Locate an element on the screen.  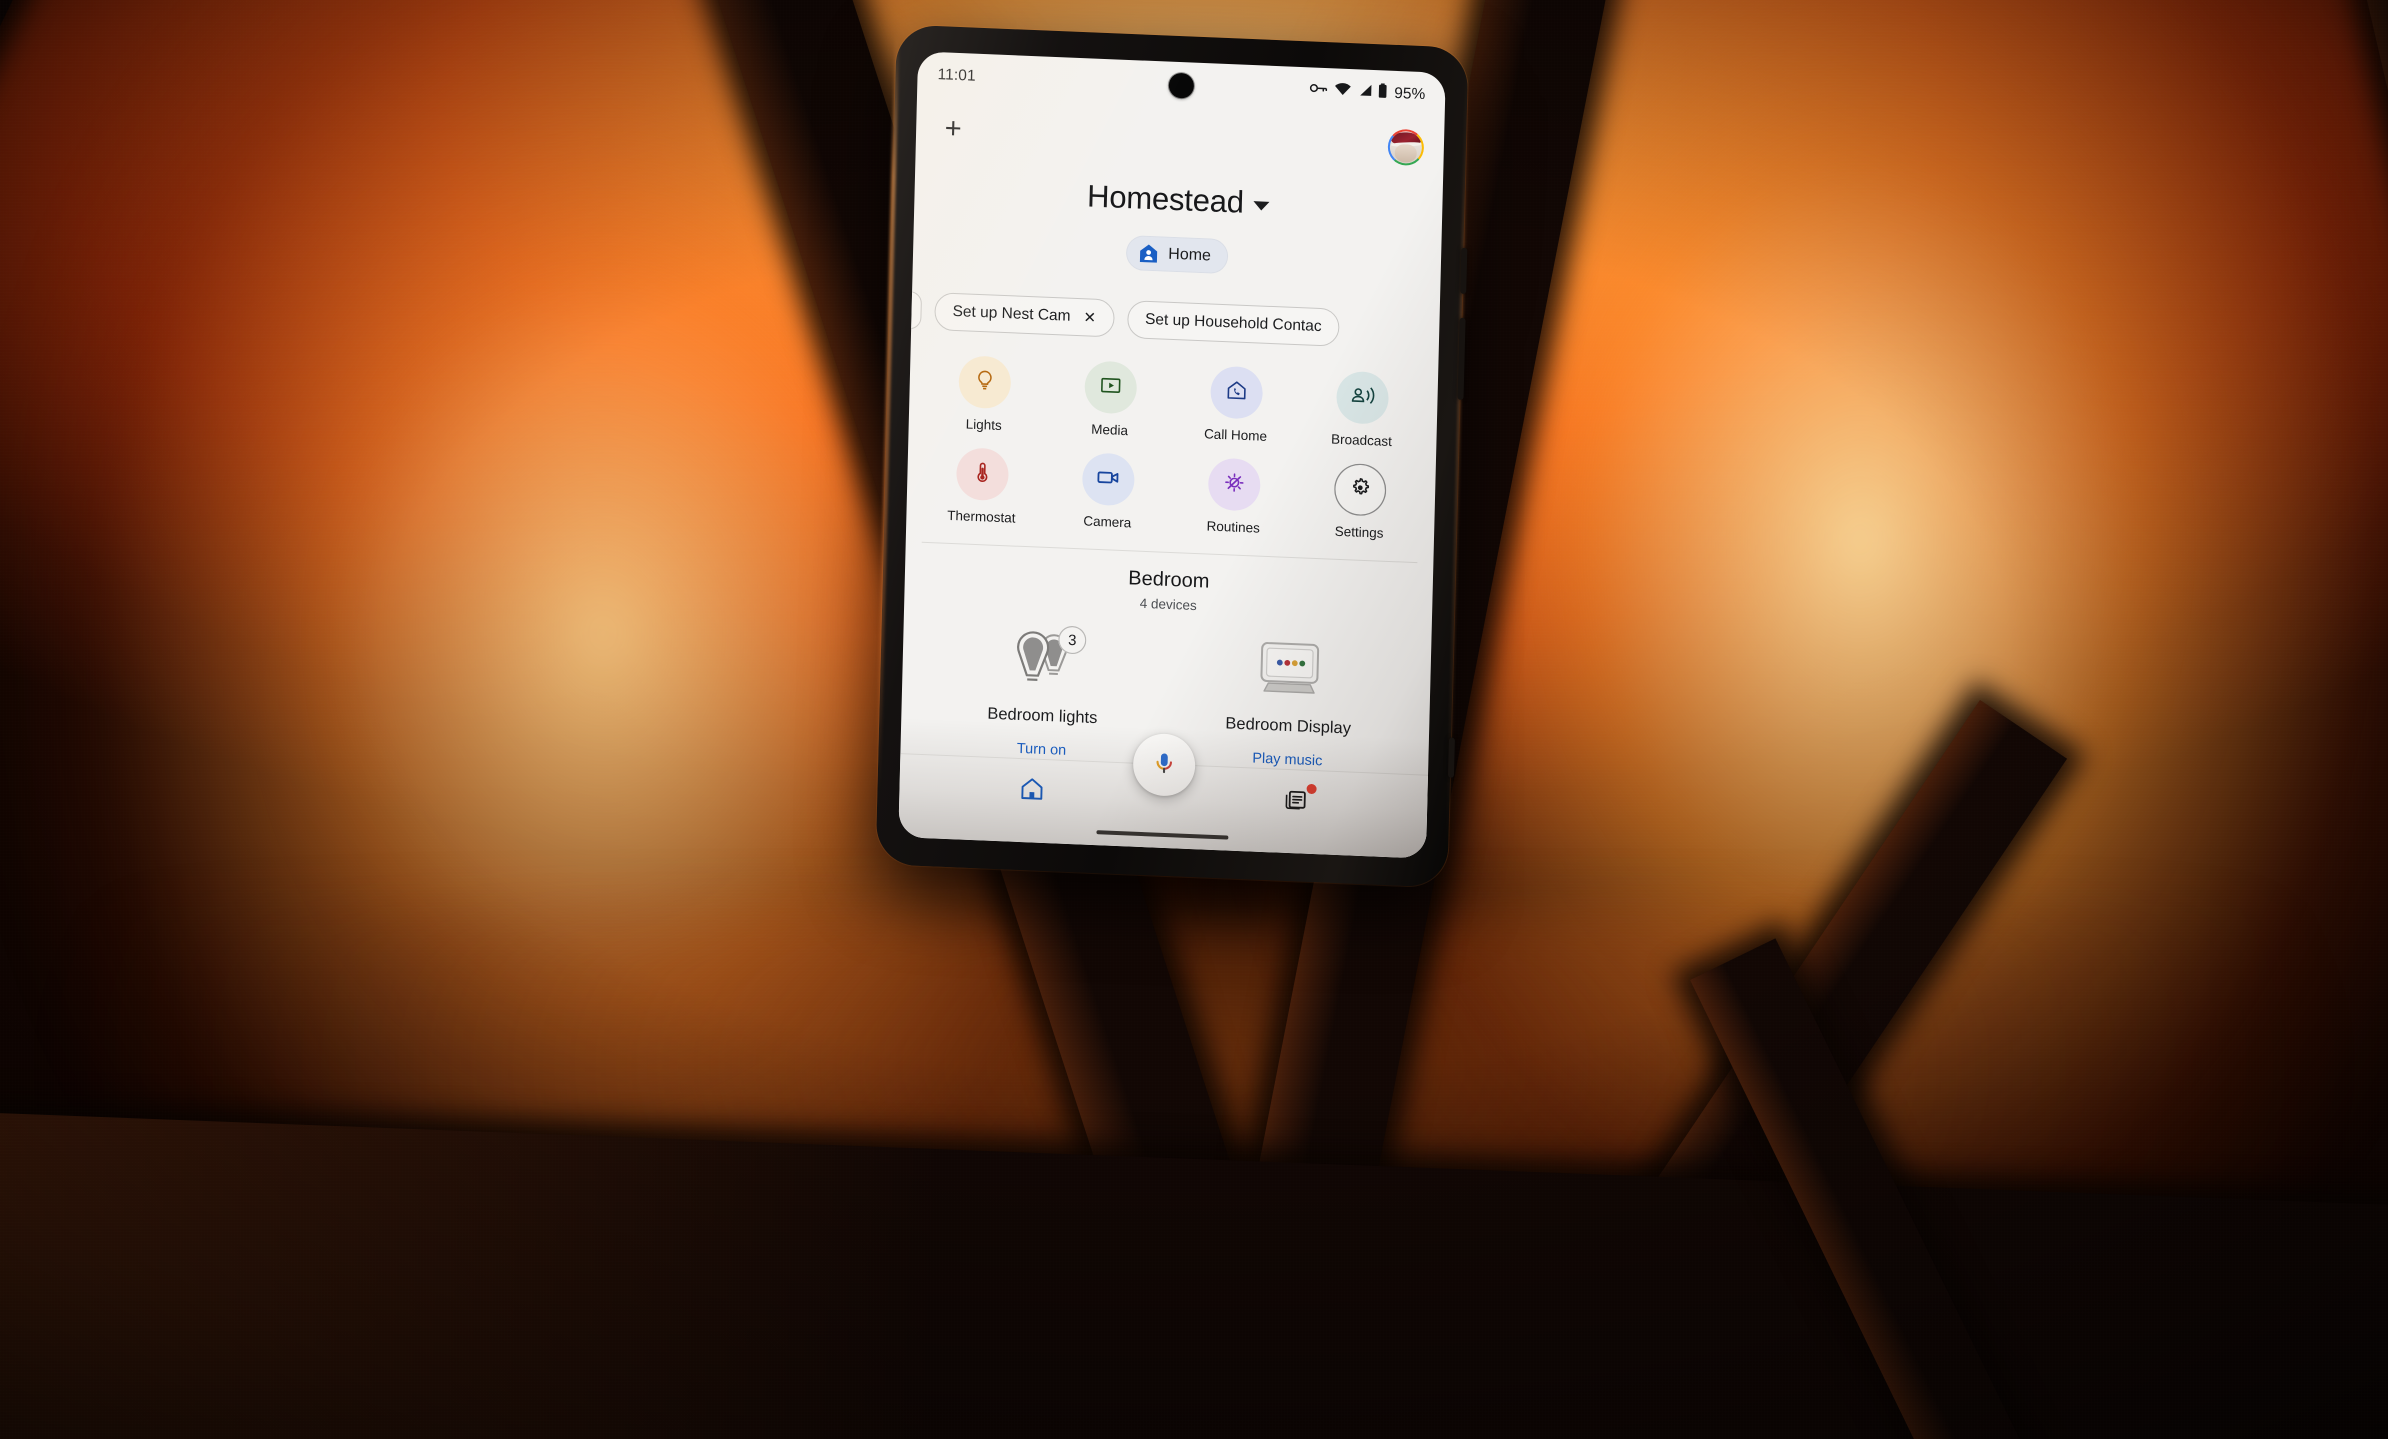
quick-action-label: Camera is located at coordinates (1107, 522).